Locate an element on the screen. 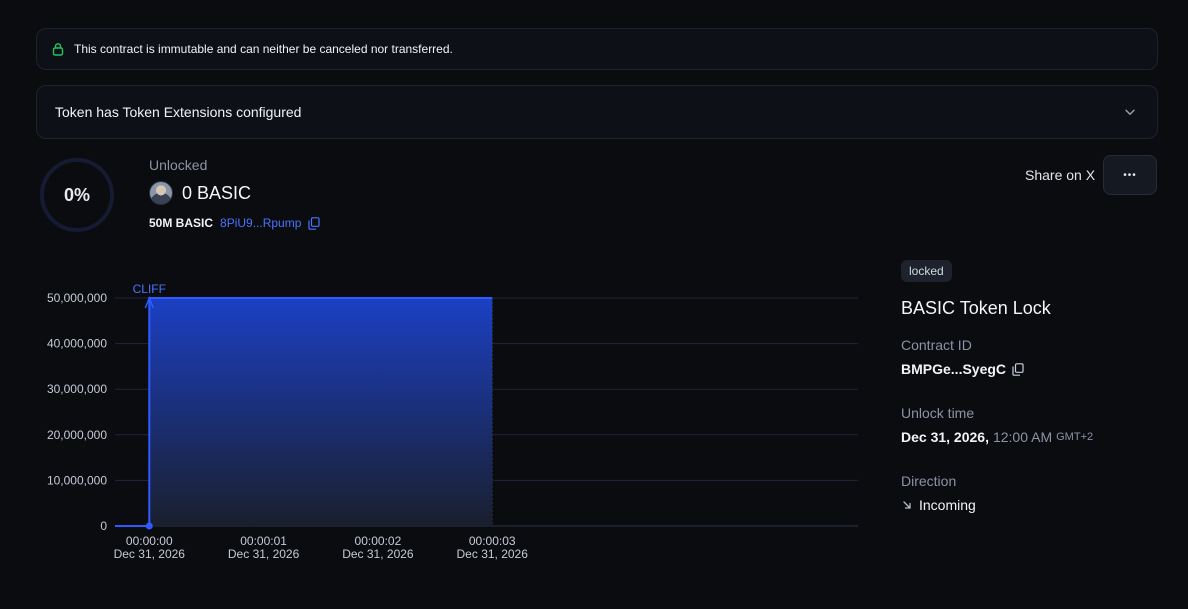 The width and height of the screenshot is (1188, 609). token-avatar is located at coordinates (161, 193).